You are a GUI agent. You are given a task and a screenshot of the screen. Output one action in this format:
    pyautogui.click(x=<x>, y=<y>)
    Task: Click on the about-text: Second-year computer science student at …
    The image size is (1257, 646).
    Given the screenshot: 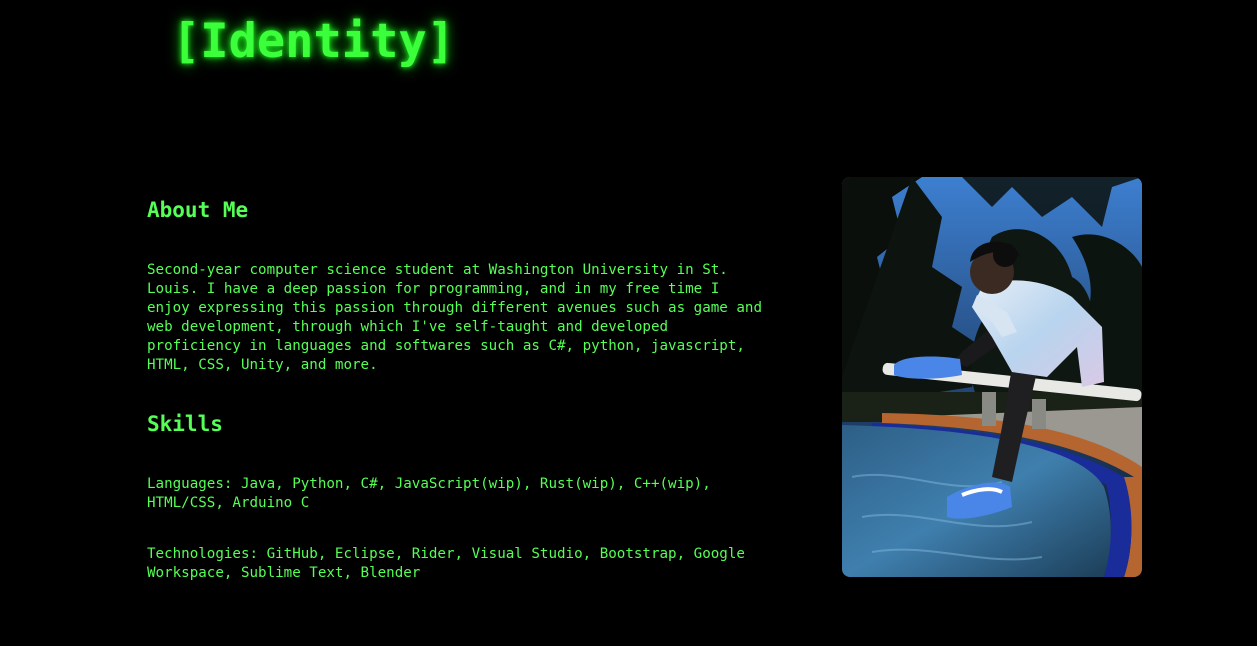 What is the action you would take?
    pyautogui.click(x=454, y=317)
    